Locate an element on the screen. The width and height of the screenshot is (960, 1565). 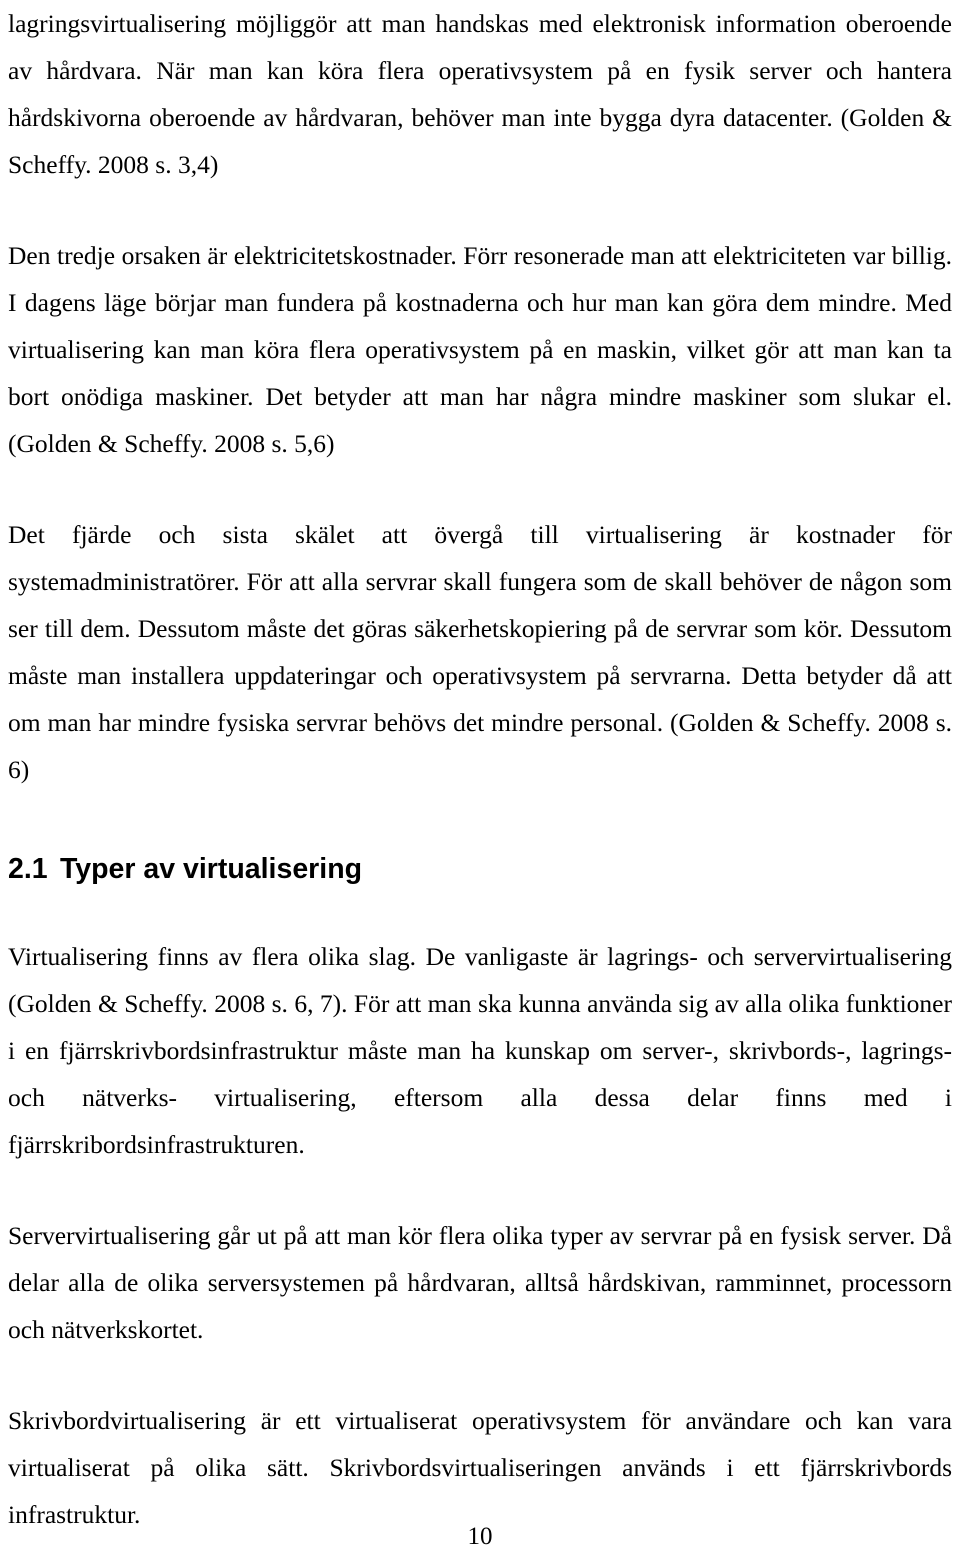
section-heading-number: 2.1 is located at coordinates (28, 869).